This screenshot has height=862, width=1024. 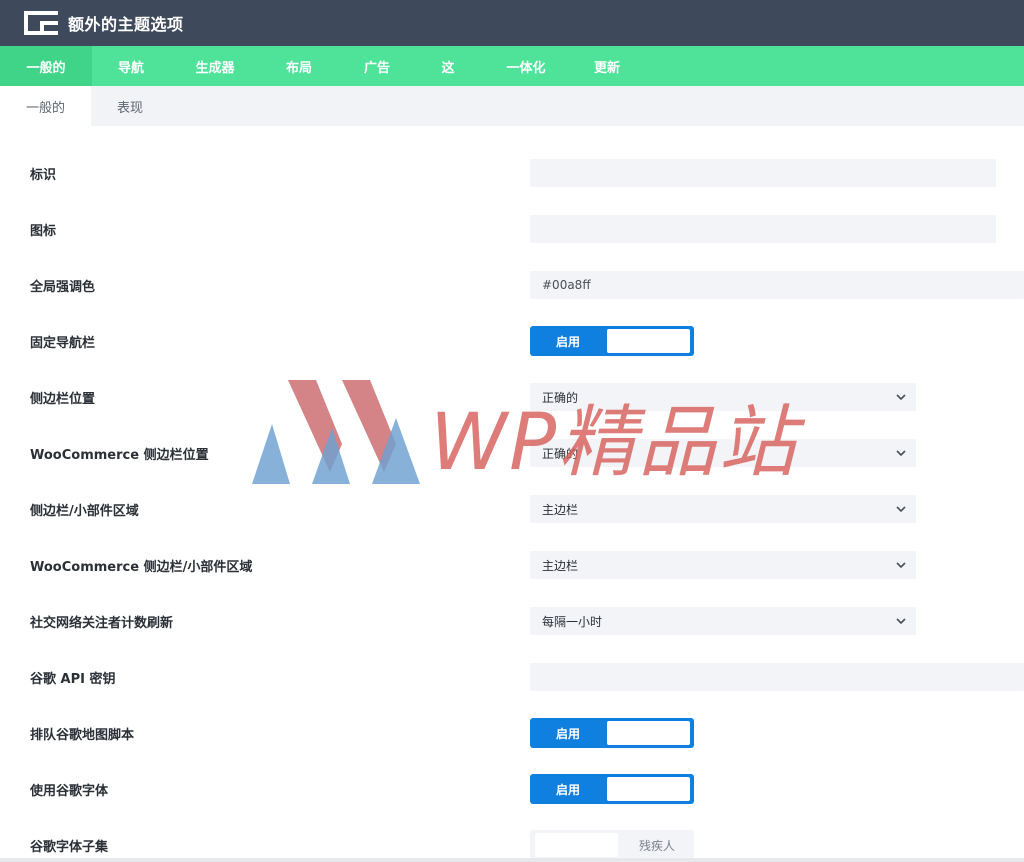 I want to click on setting-label: 谷歌字体子集, so click(x=69, y=847).